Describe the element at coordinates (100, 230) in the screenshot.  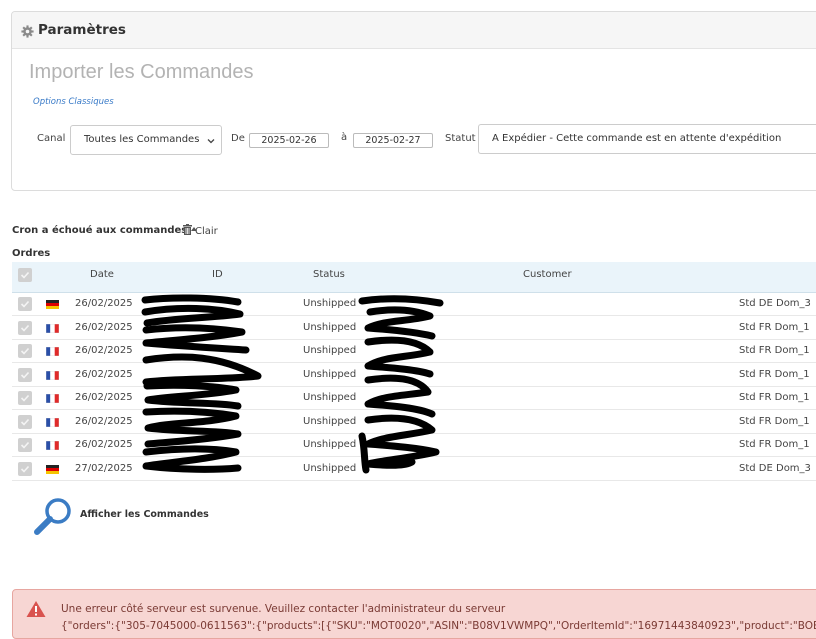
I see `cron-failed-label: Cron a échoué aux commandes` at that location.